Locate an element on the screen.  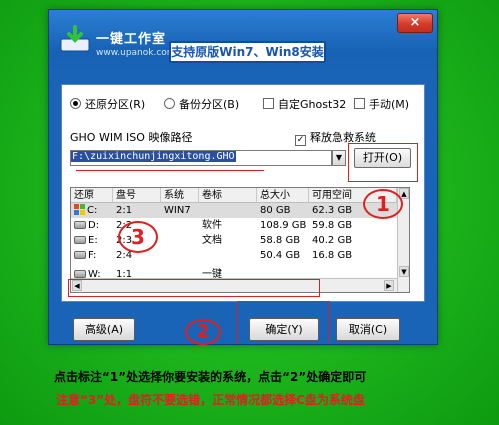
instruction-note: 点击标注“1”处选择你要安装的系统，点击“2”处确定即可 is located at coordinates (210, 377).